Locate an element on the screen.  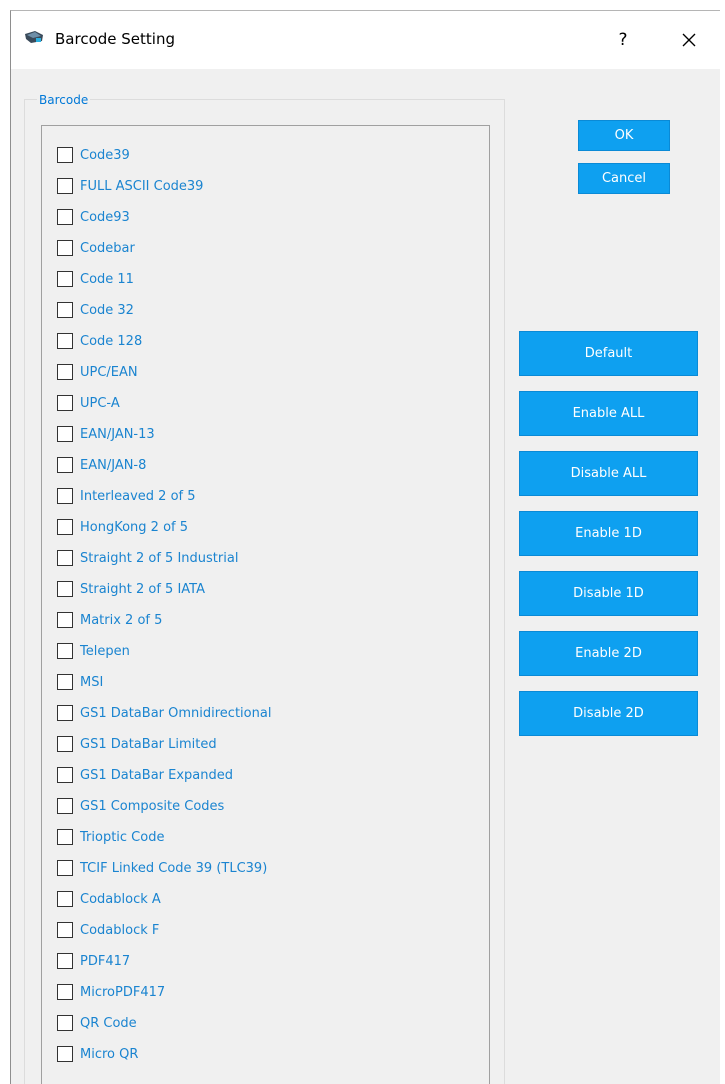
barcode-item: Code 11 is located at coordinates (95, 279).